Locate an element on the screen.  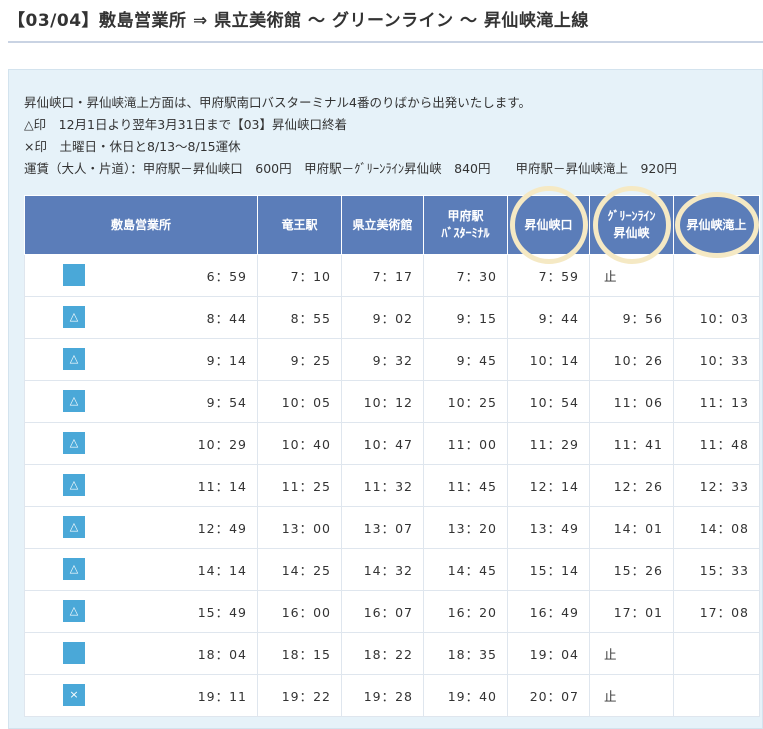
time-cell: 16：49 is located at coordinates (548, 611).